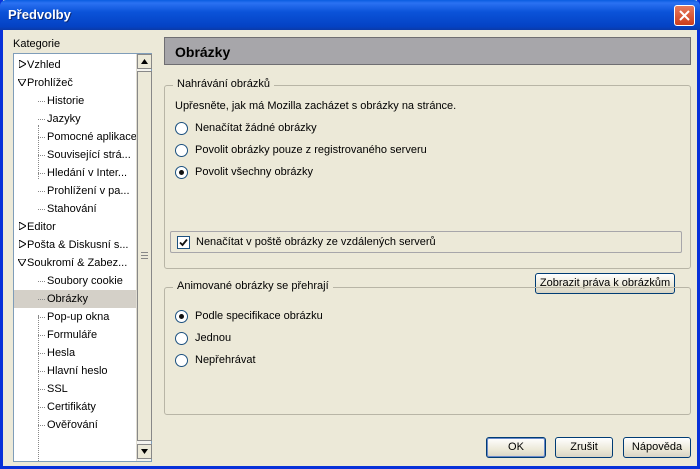 This screenshot has height=469, width=700. I want to click on tree-item: Certifikáty, so click(75, 407).